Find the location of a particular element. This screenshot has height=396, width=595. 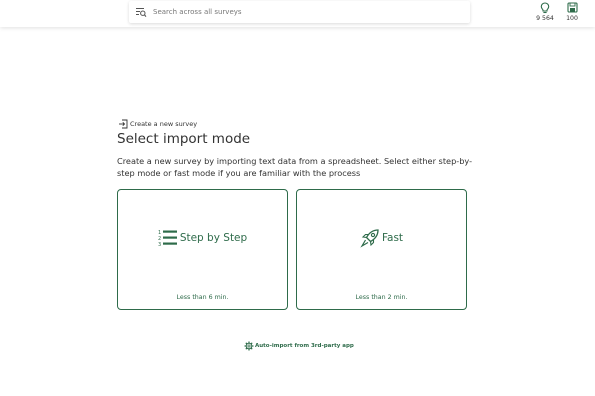

save-count: 100 is located at coordinates (572, 18).